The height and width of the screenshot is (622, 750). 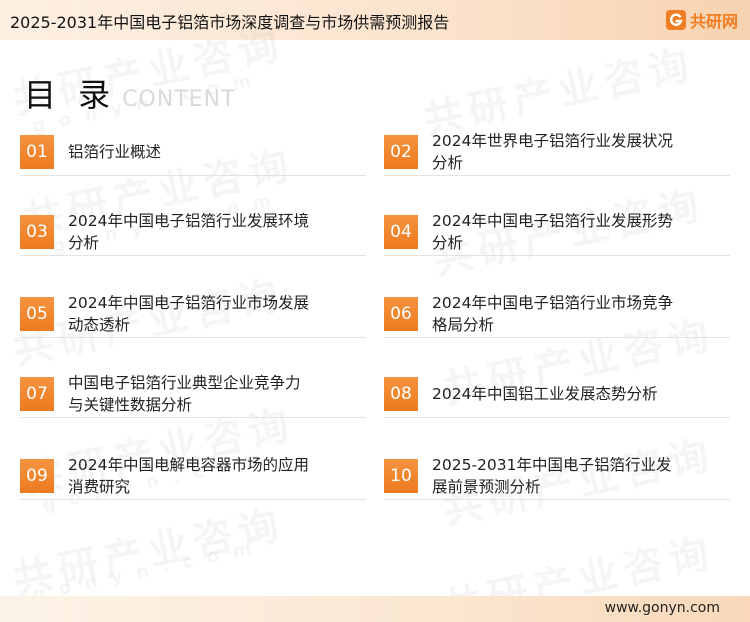 I want to click on brand-logo: 共研网, so click(x=701, y=20).